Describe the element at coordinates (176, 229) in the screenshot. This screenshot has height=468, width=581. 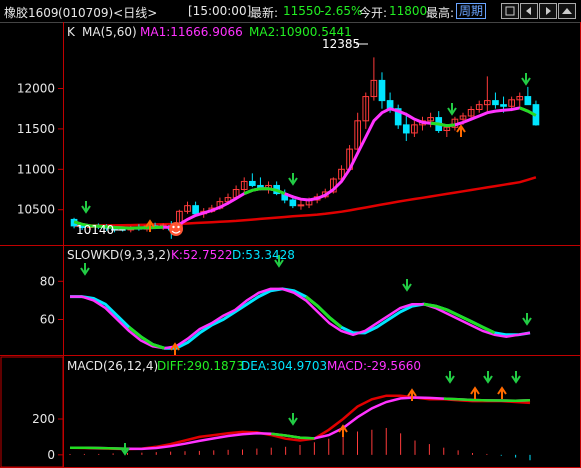
I see `smiley-icon` at that location.